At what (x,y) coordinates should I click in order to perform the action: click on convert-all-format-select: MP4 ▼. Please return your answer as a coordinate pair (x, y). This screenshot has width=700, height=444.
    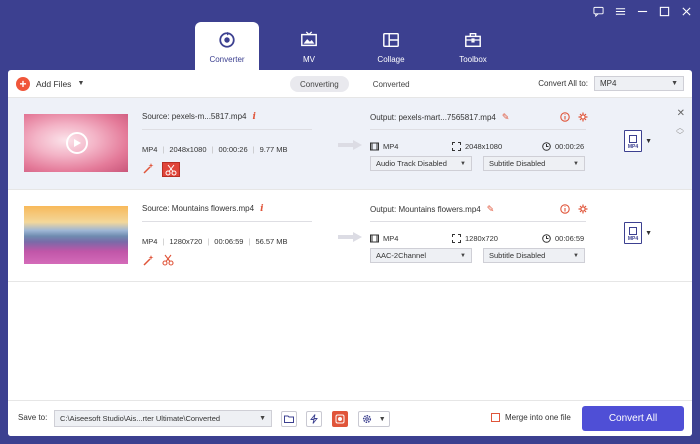
    Looking at the image, I should click on (639, 83).